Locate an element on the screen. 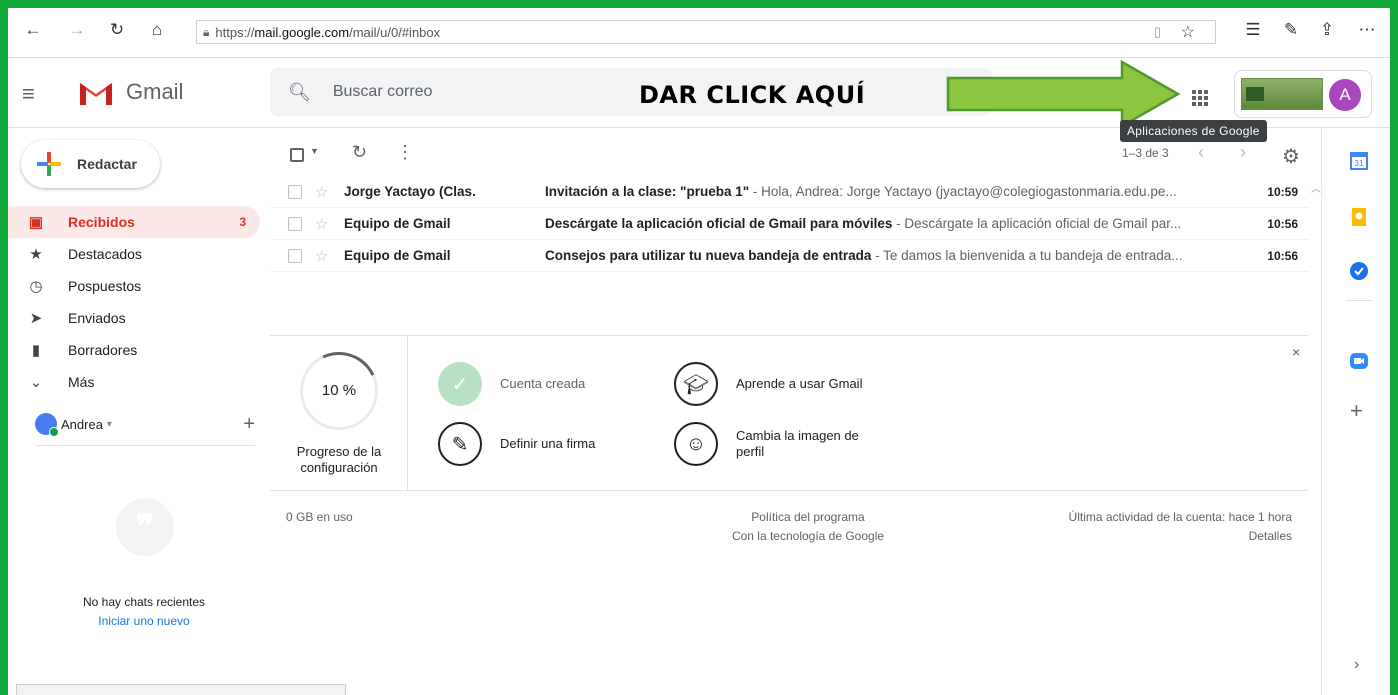  sidebar-item-starred: ★ Destacados is located at coordinates (134, 254).